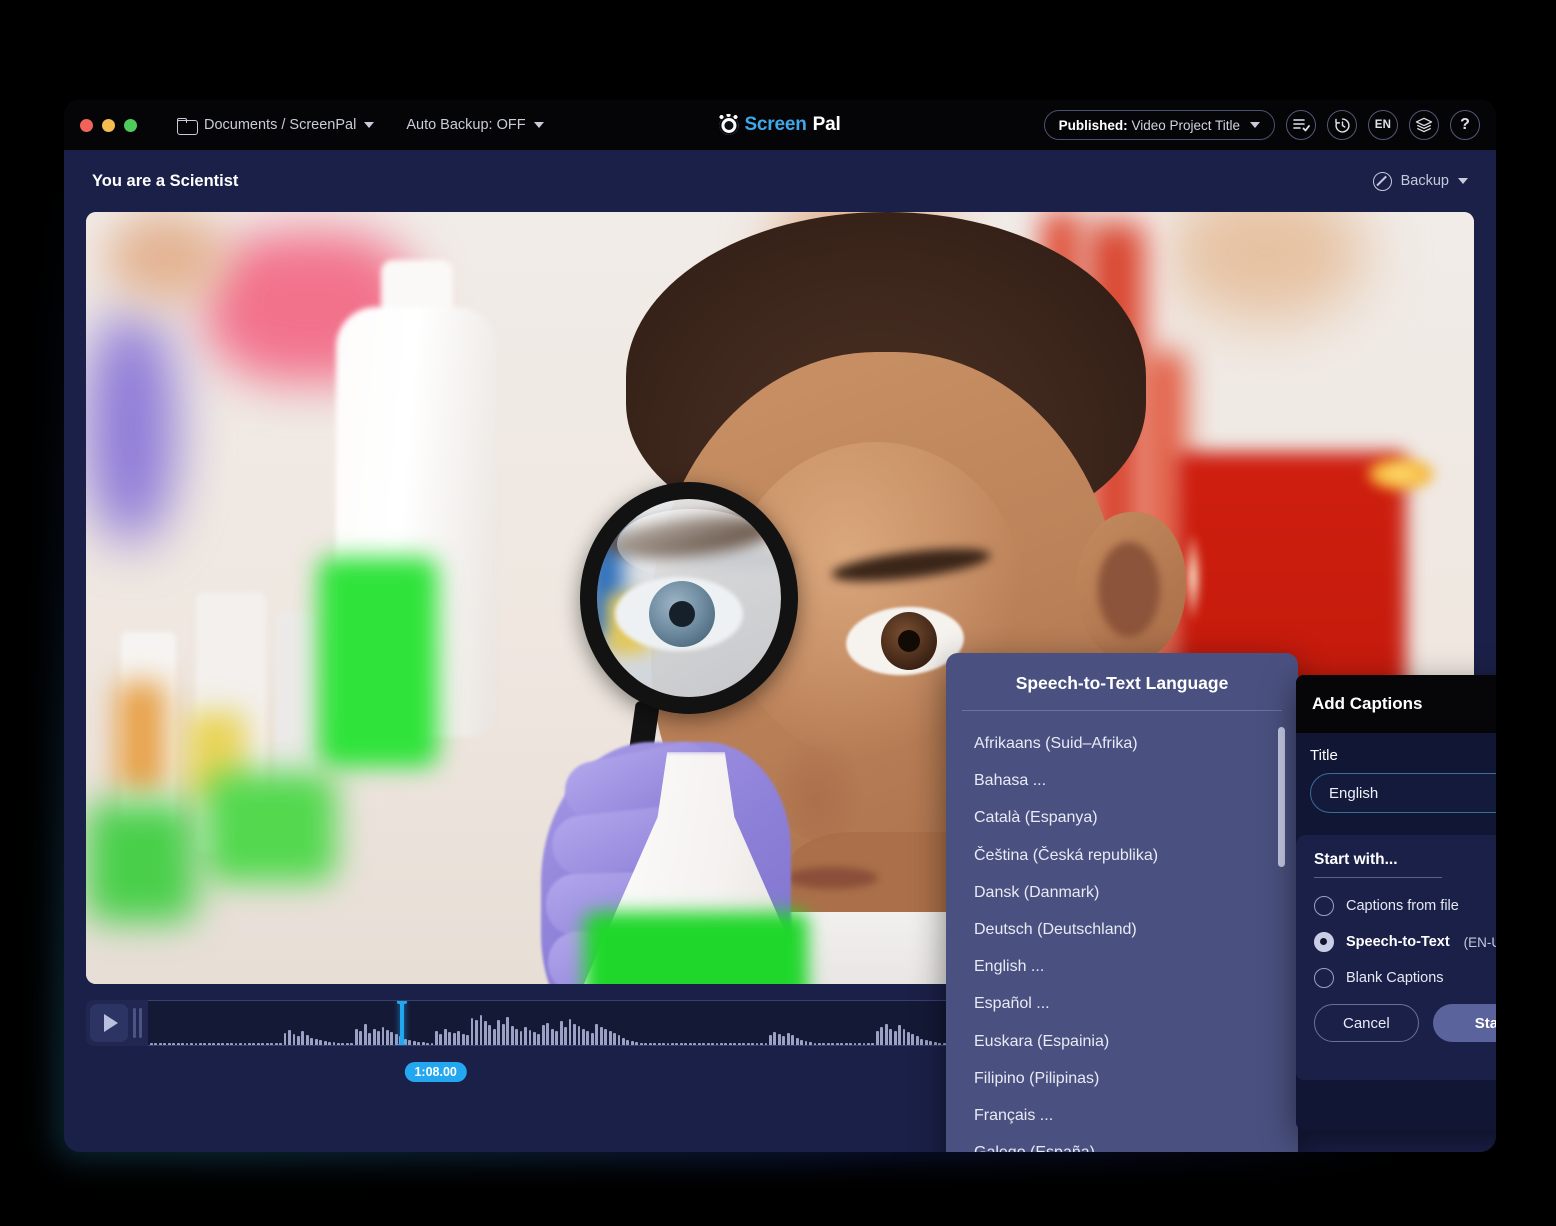  I want to click on history-clock-icon, so click(1342, 125).